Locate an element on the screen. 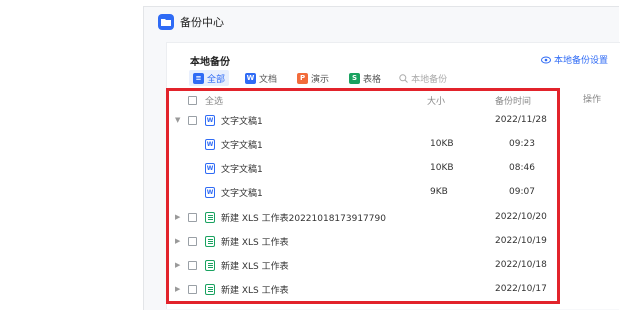 The width and height of the screenshot is (620, 310). filter-label: 文档 is located at coordinates (268, 79).